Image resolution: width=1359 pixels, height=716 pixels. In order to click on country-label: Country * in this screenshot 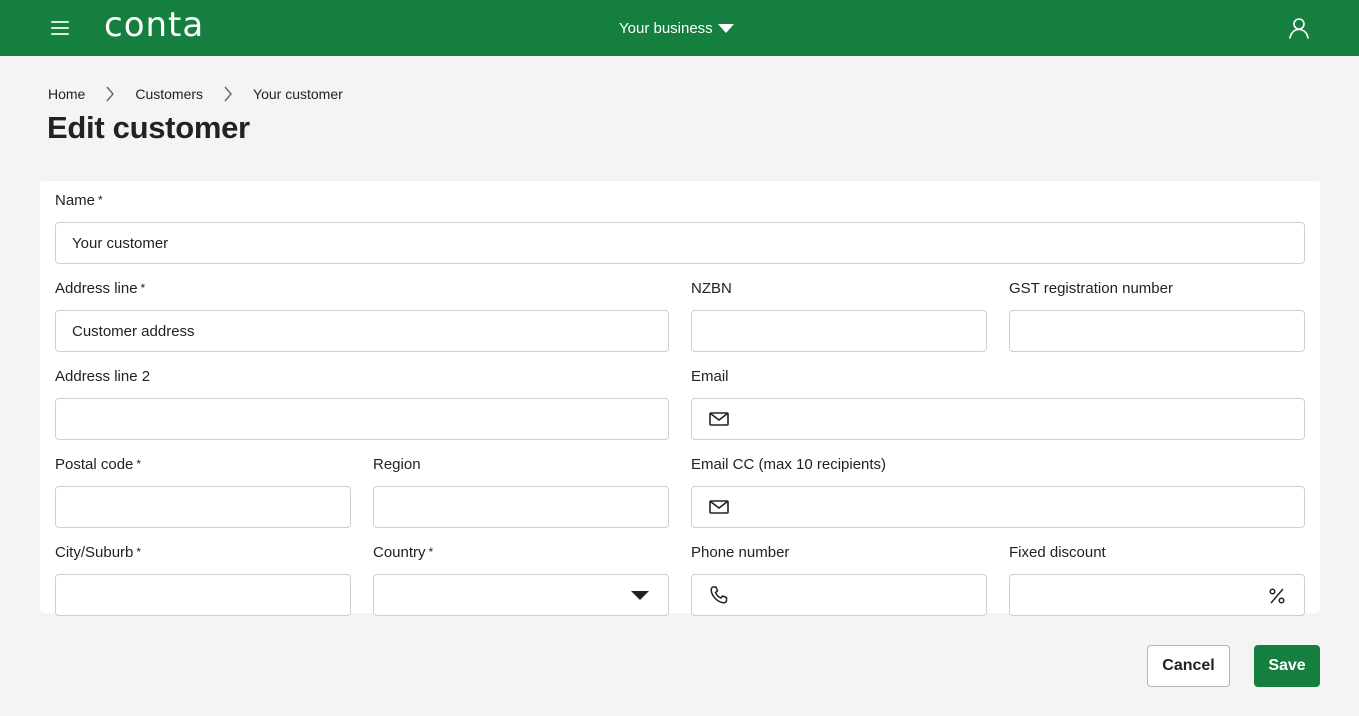, I will do `click(403, 552)`.